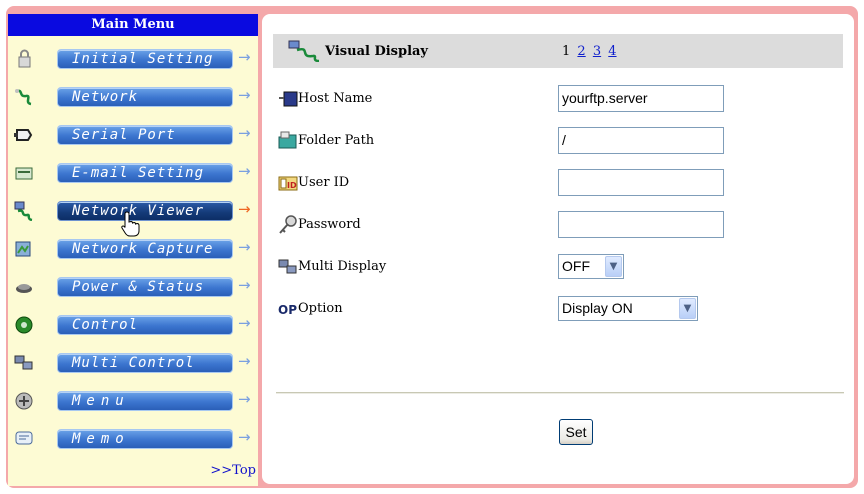 The height and width of the screenshot is (494, 864). What do you see at coordinates (145, 249) in the screenshot?
I see `sidebar-item-label: Network Capture` at bounding box center [145, 249].